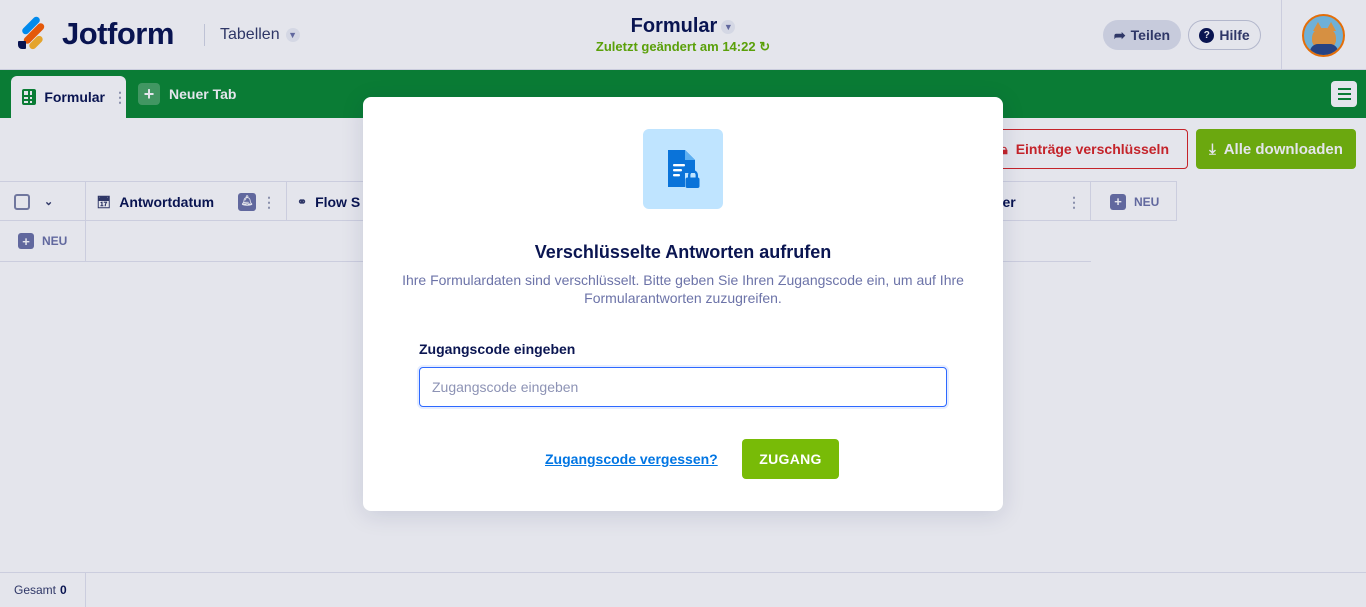  I want to click on locked-document-icon, so click(683, 169).